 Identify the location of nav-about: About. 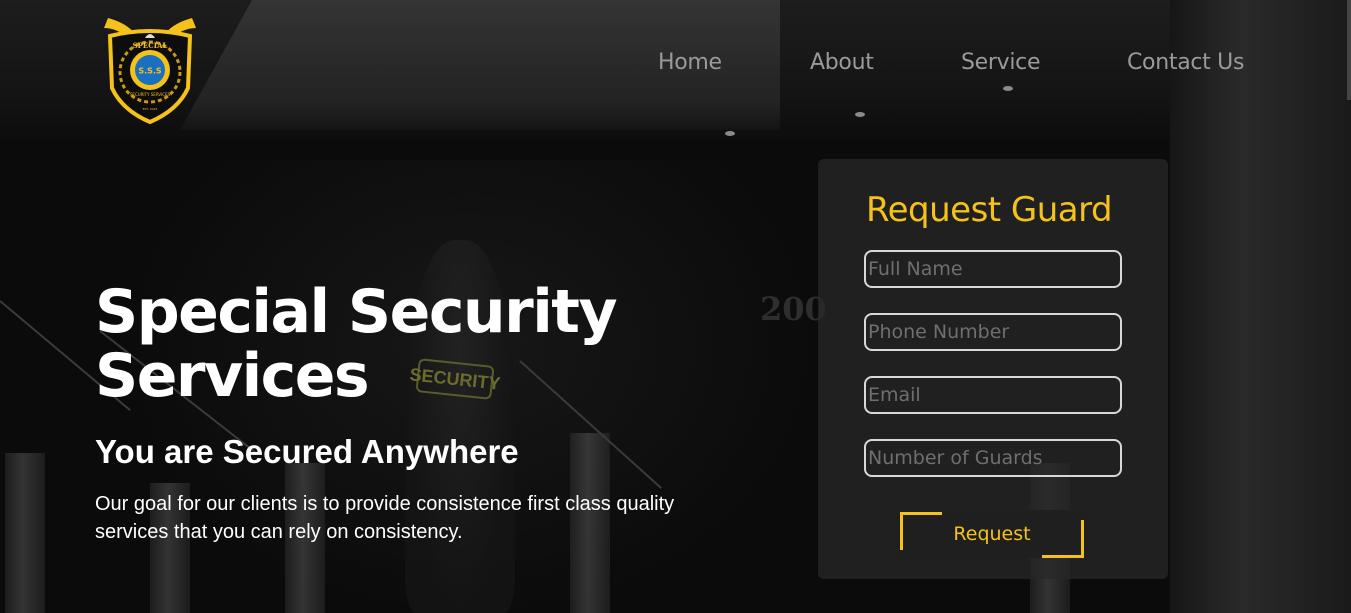
(842, 62).